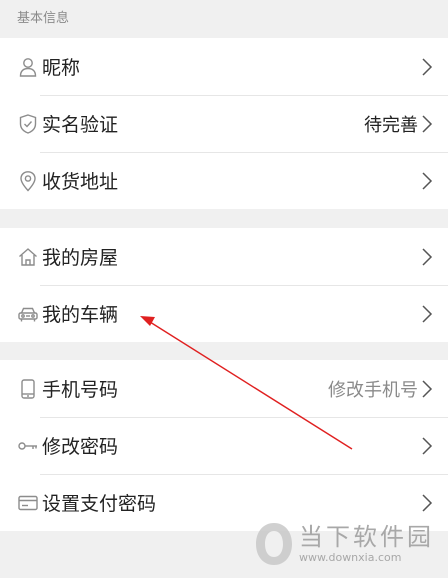 This screenshot has height=578, width=448. What do you see at coordinates (28, 181) in the screenshot?
I see `location-pin-icon` at bounding box center [28, 181].